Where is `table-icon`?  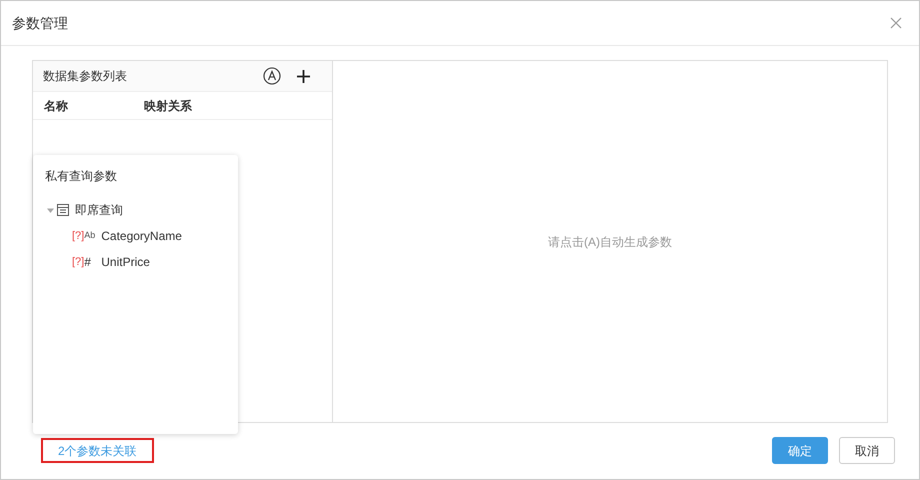 table-icon is located at coordinates (63, 210).